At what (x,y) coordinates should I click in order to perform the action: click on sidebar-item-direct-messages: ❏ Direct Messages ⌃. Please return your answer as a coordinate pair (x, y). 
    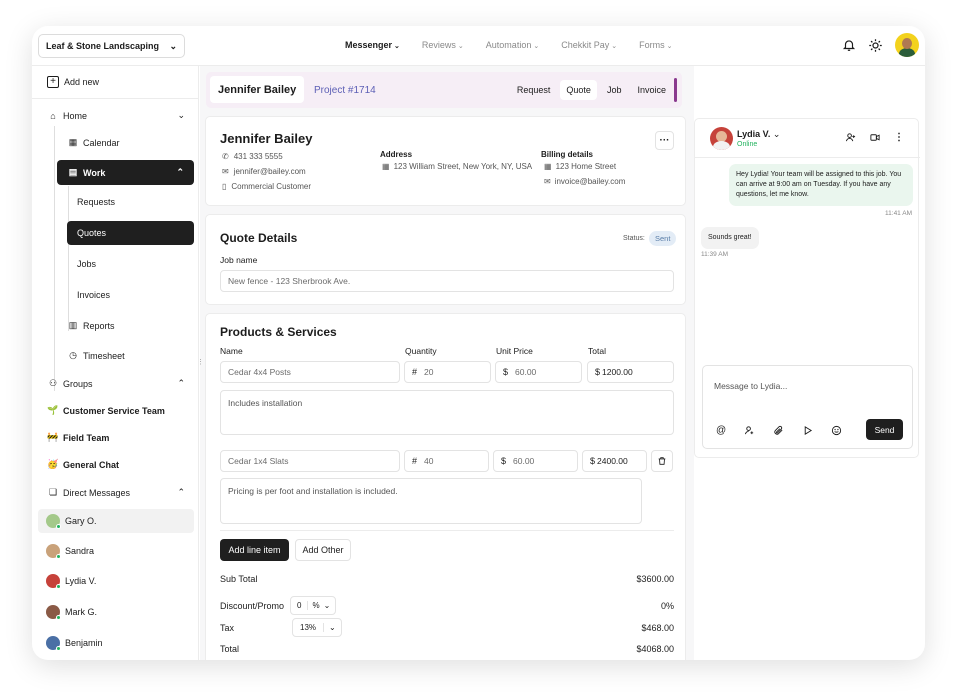
    Looking at the image, I should click on (116, 492).